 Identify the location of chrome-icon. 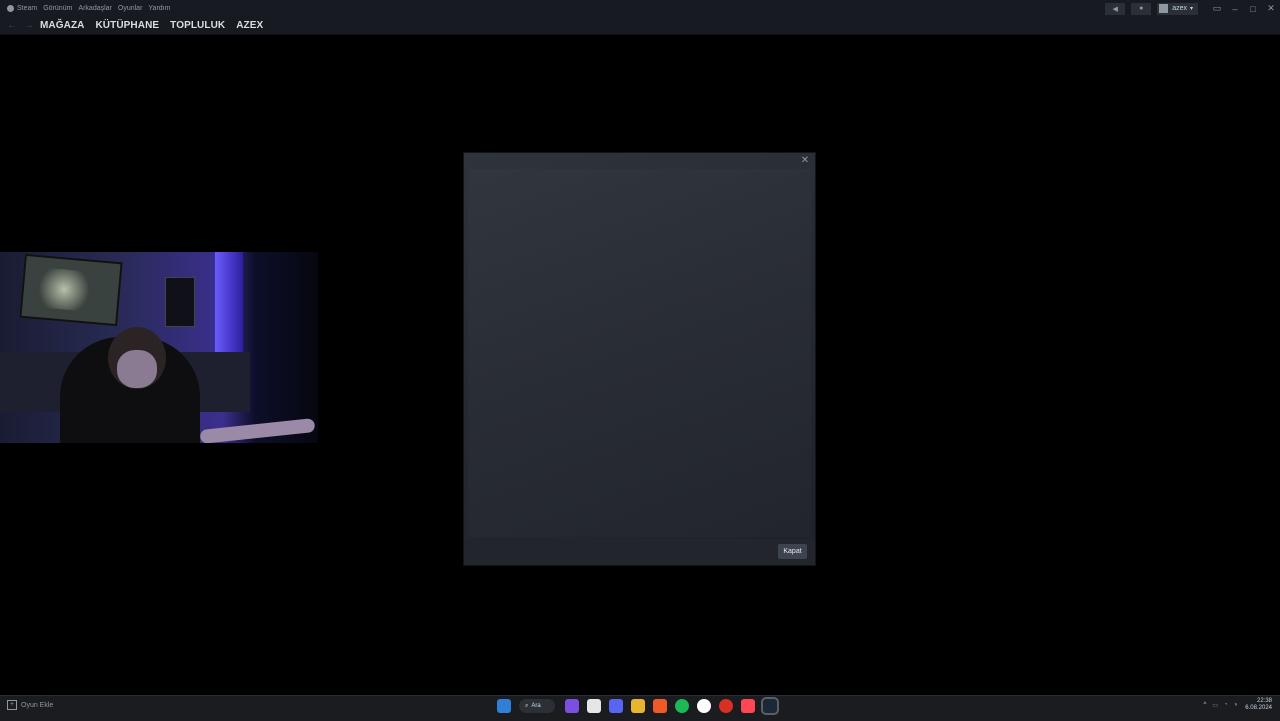
(726, 706).